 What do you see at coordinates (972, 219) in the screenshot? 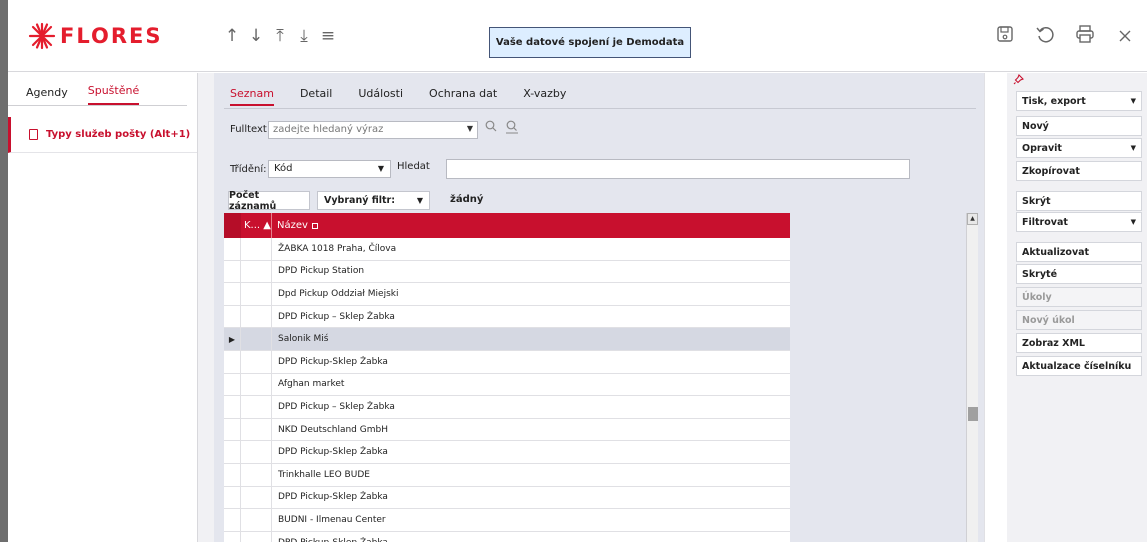
I see `scroll-up-button: ▲` at bounding box center [972, 219].